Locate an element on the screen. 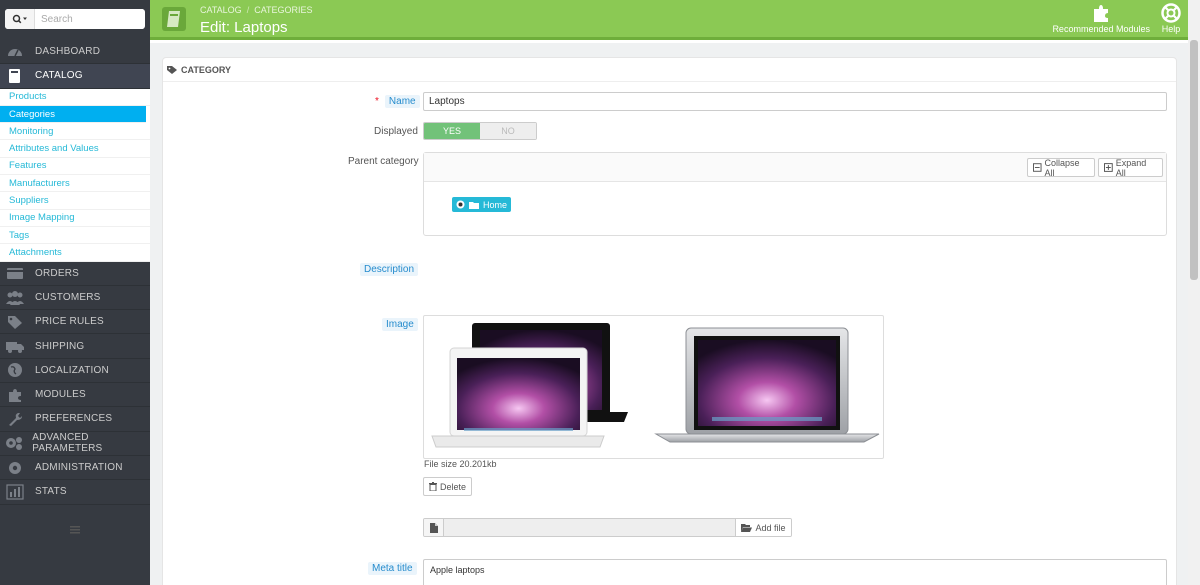 The width and height of the screenshot is (1200, 585). submenu-products: Products is located at coordinates (75, 97).